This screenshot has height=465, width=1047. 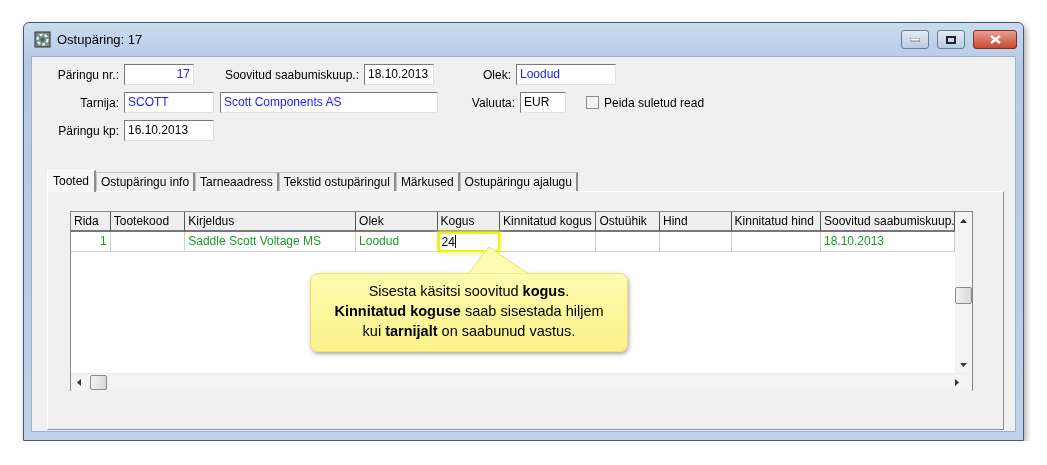 I want to click on tab: Ostupäringu info, so click(x=146, y=181).